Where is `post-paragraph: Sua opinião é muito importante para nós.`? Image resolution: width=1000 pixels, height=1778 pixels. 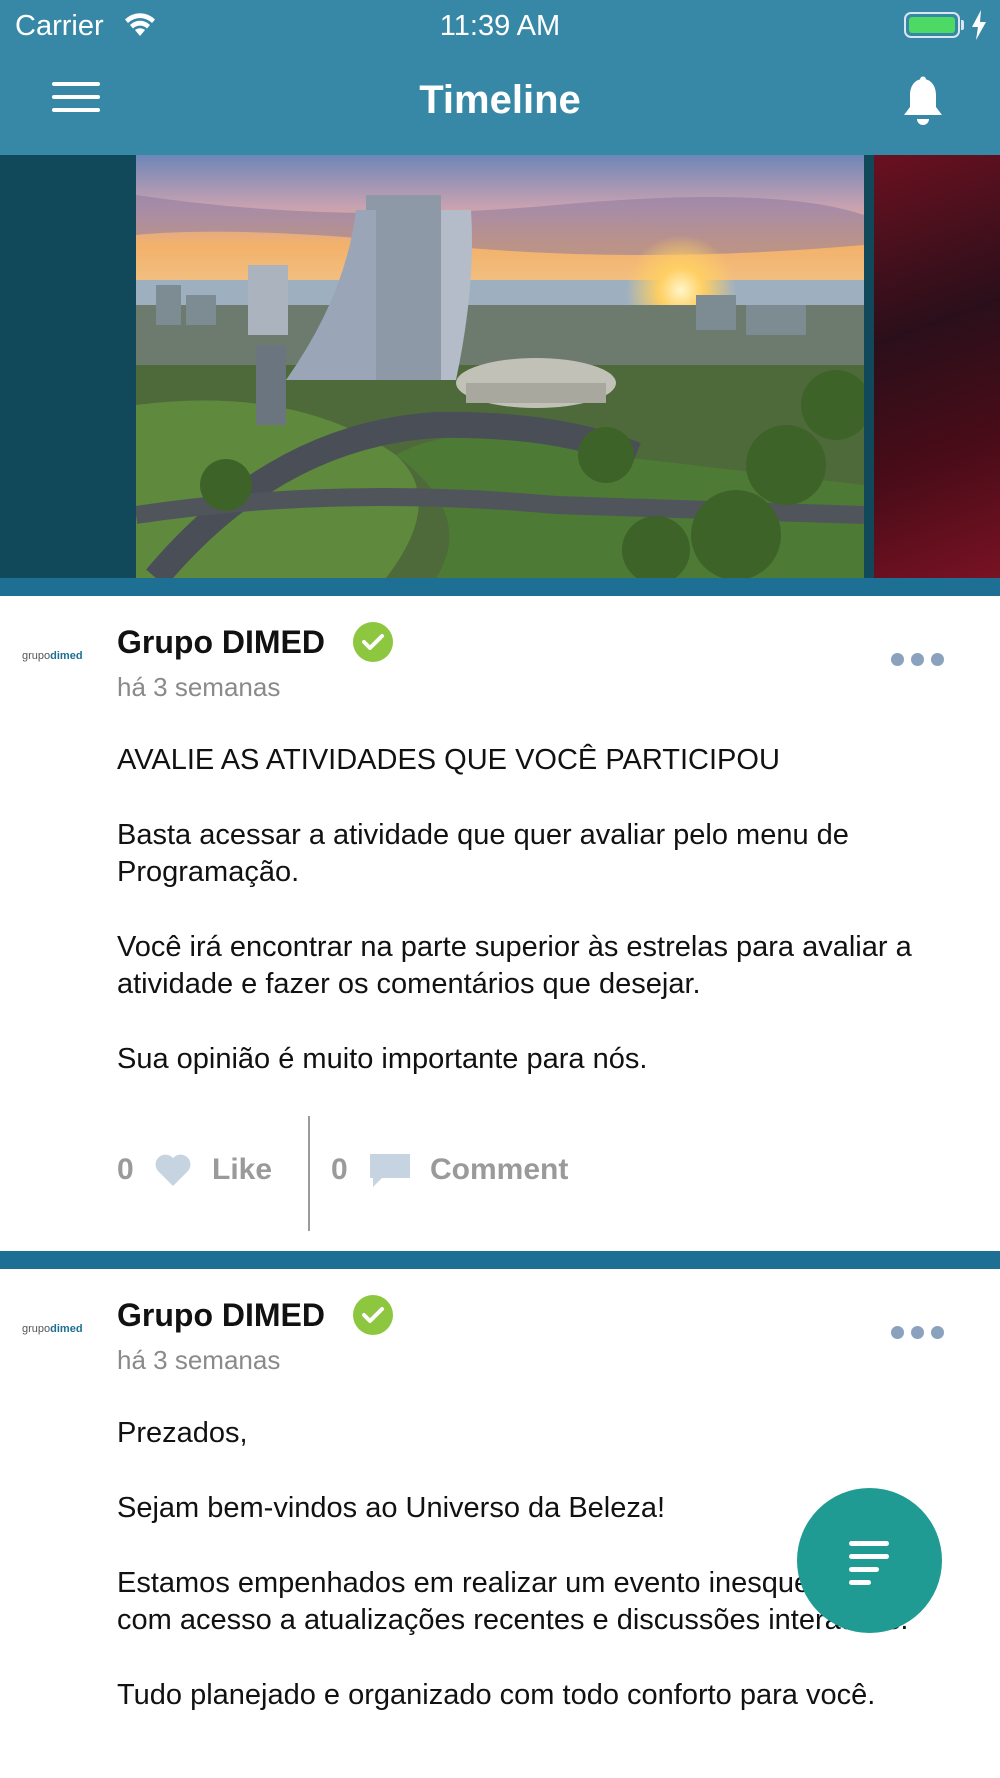 post-paragraph: Sua opinião é muito importante para nós. is located at coordinates (382, 1059).